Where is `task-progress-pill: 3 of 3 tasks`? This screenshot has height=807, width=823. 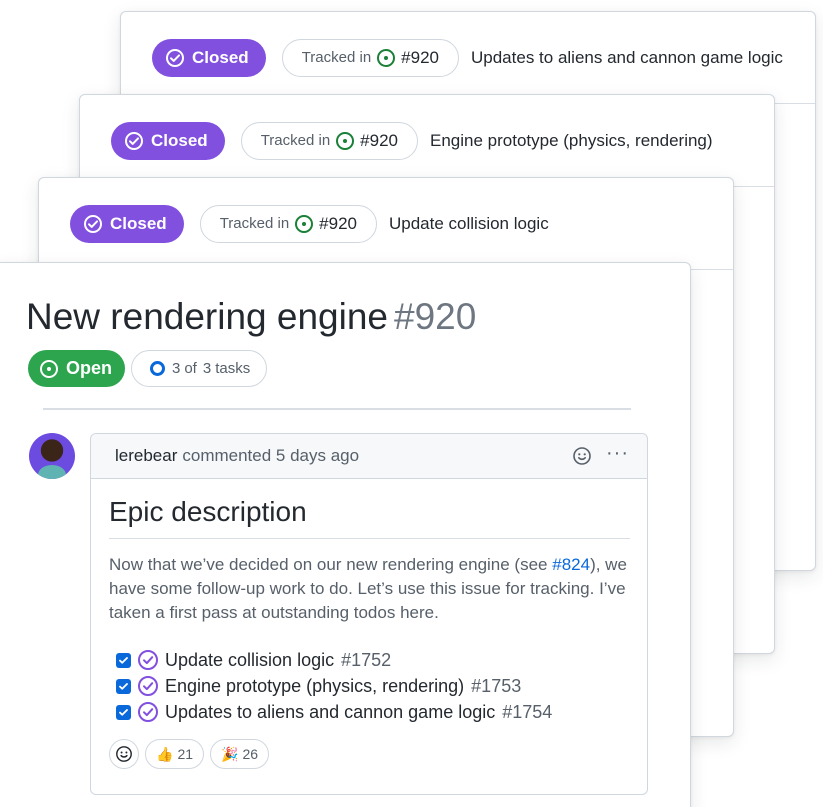
task-progress-pill: 3 of 3 tasks is located at coordinates (199, 368).